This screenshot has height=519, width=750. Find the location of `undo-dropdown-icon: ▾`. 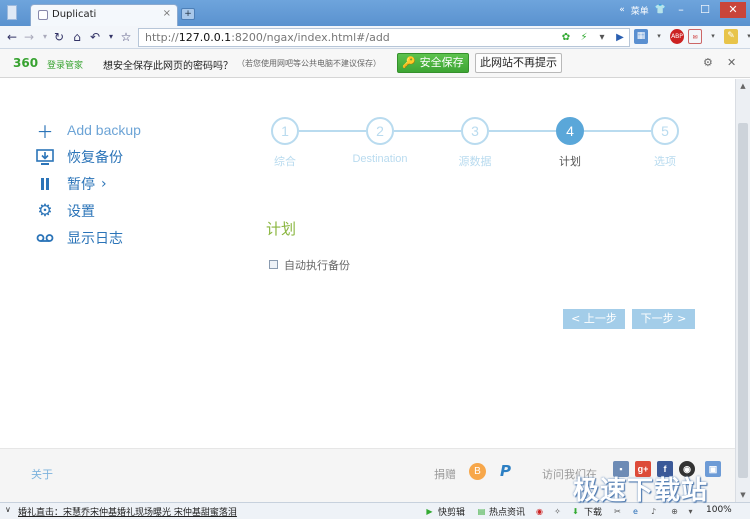

undo-dropdown-icon: ▾ is located at coordinates (111, 37).